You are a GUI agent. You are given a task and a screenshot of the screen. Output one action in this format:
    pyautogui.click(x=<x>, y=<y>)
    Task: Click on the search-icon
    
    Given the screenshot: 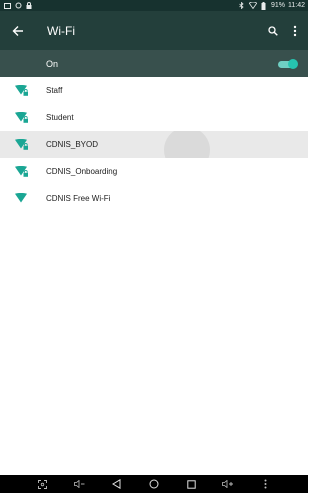 What is the action you would take?
    pyautogui.click(x=273, y=30)
    